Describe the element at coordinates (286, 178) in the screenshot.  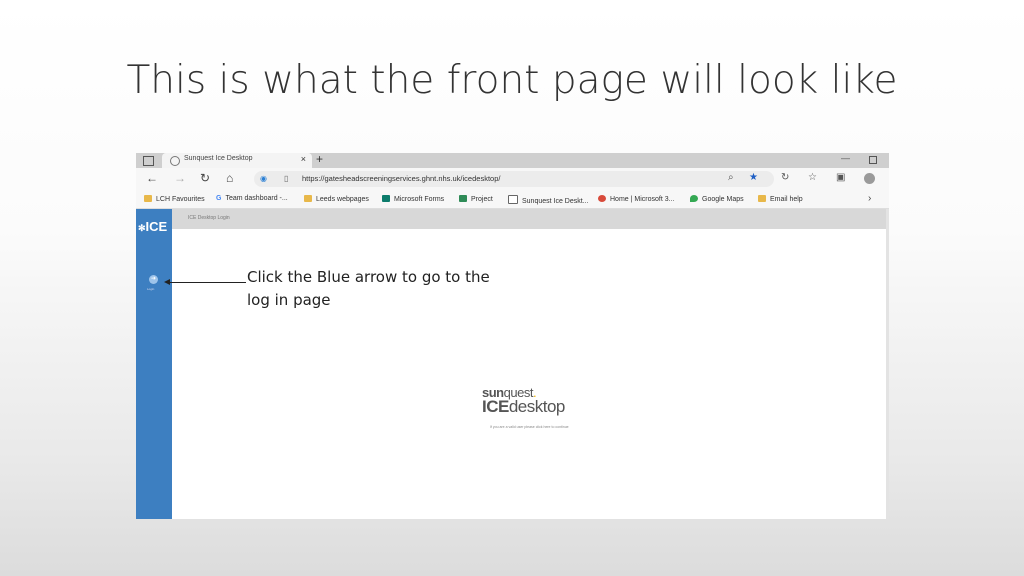
I see `lock-icon: ▯` at that location.